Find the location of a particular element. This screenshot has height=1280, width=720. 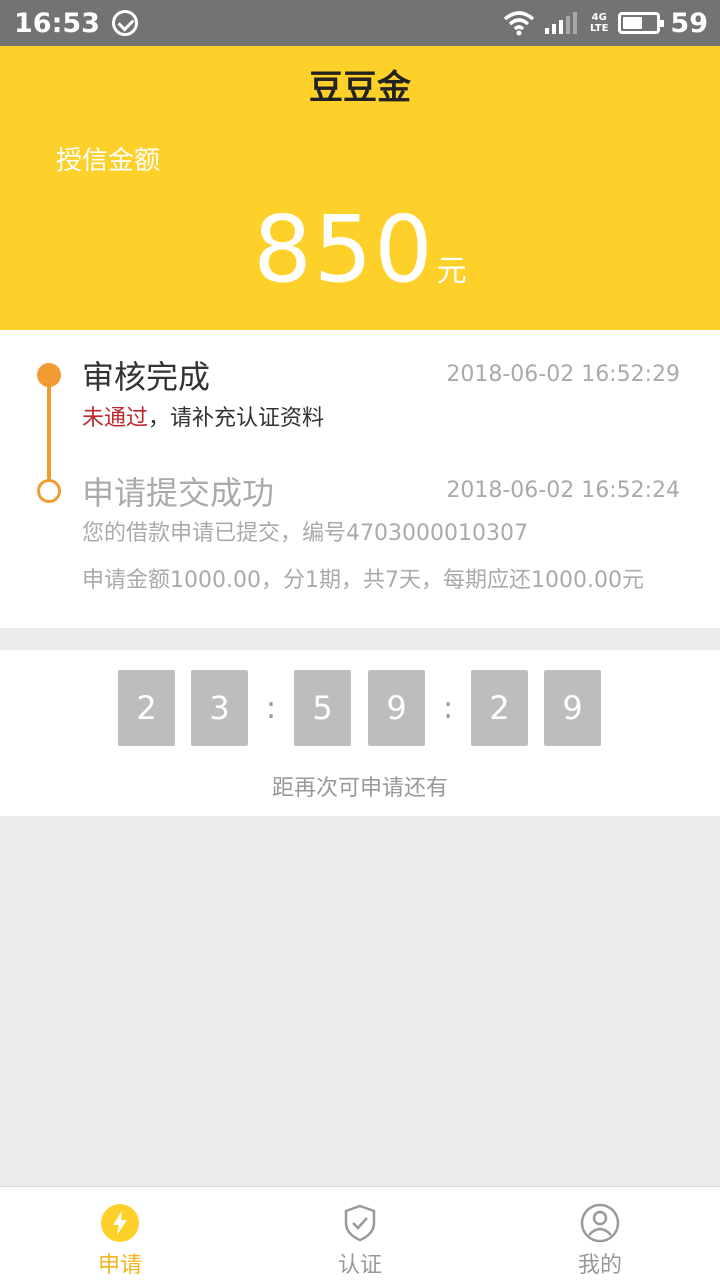

nav-apply: 申请 is located at coordinates (120, 1233).